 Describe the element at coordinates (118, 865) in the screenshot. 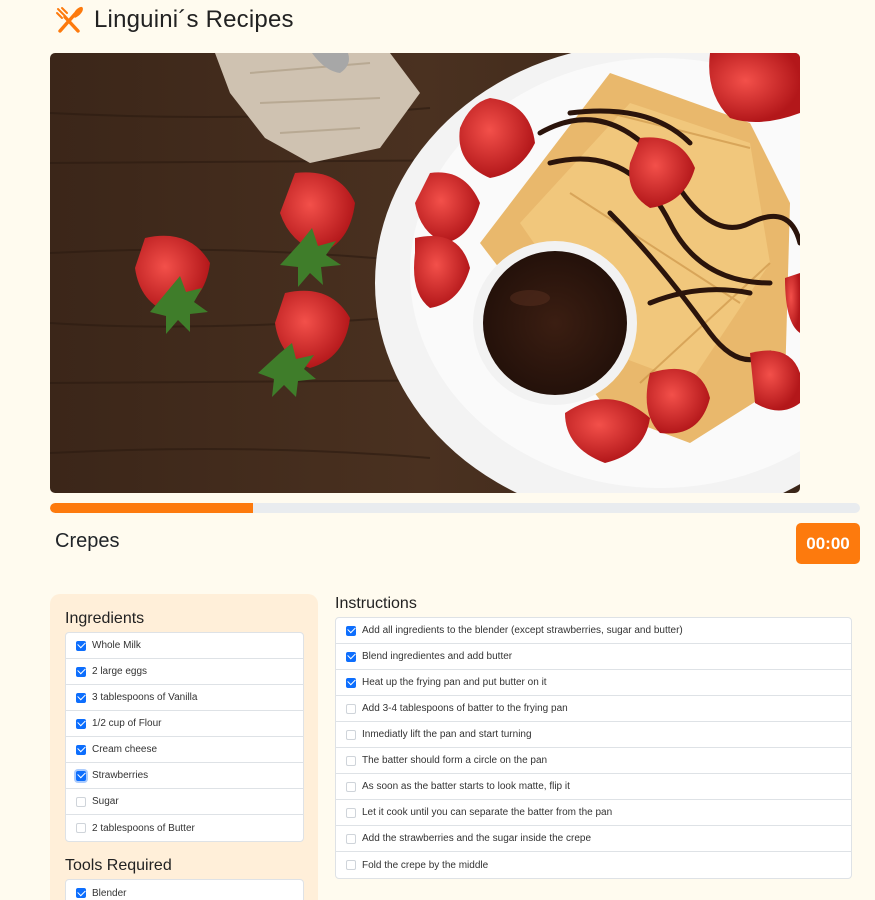

I see `tools-heading: Tools Required` at that location.